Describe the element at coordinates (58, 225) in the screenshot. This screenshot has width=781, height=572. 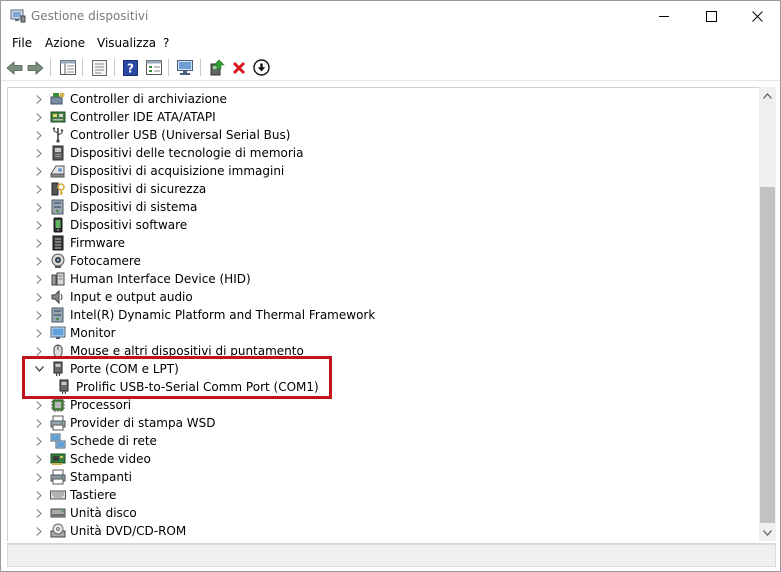
I see `software-device-icon` at that location.